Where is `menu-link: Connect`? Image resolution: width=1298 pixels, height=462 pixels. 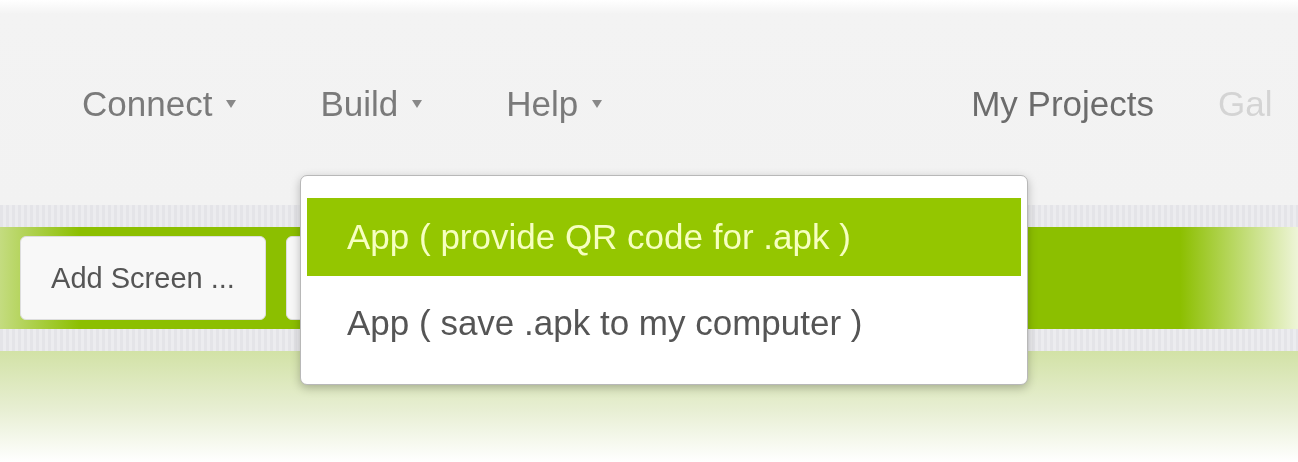
menu-link: Connect is located at coordinates (159, 104).